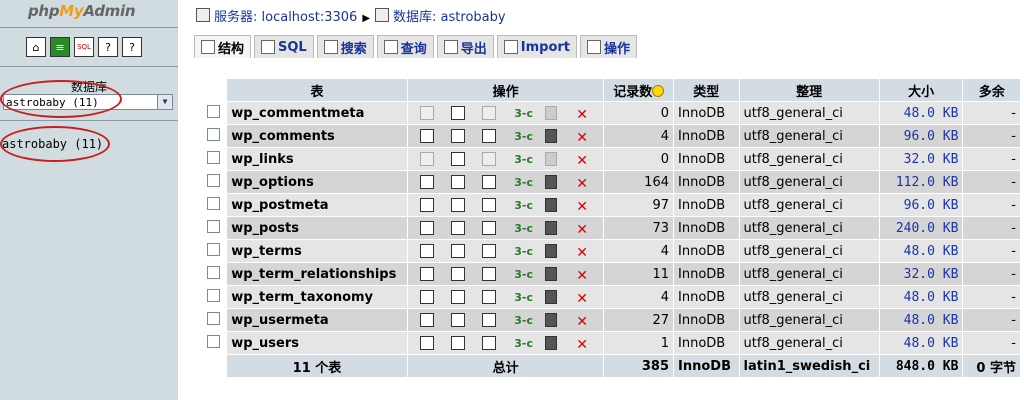  I want to click on table-name-link: wp_links, so click(317, 159).